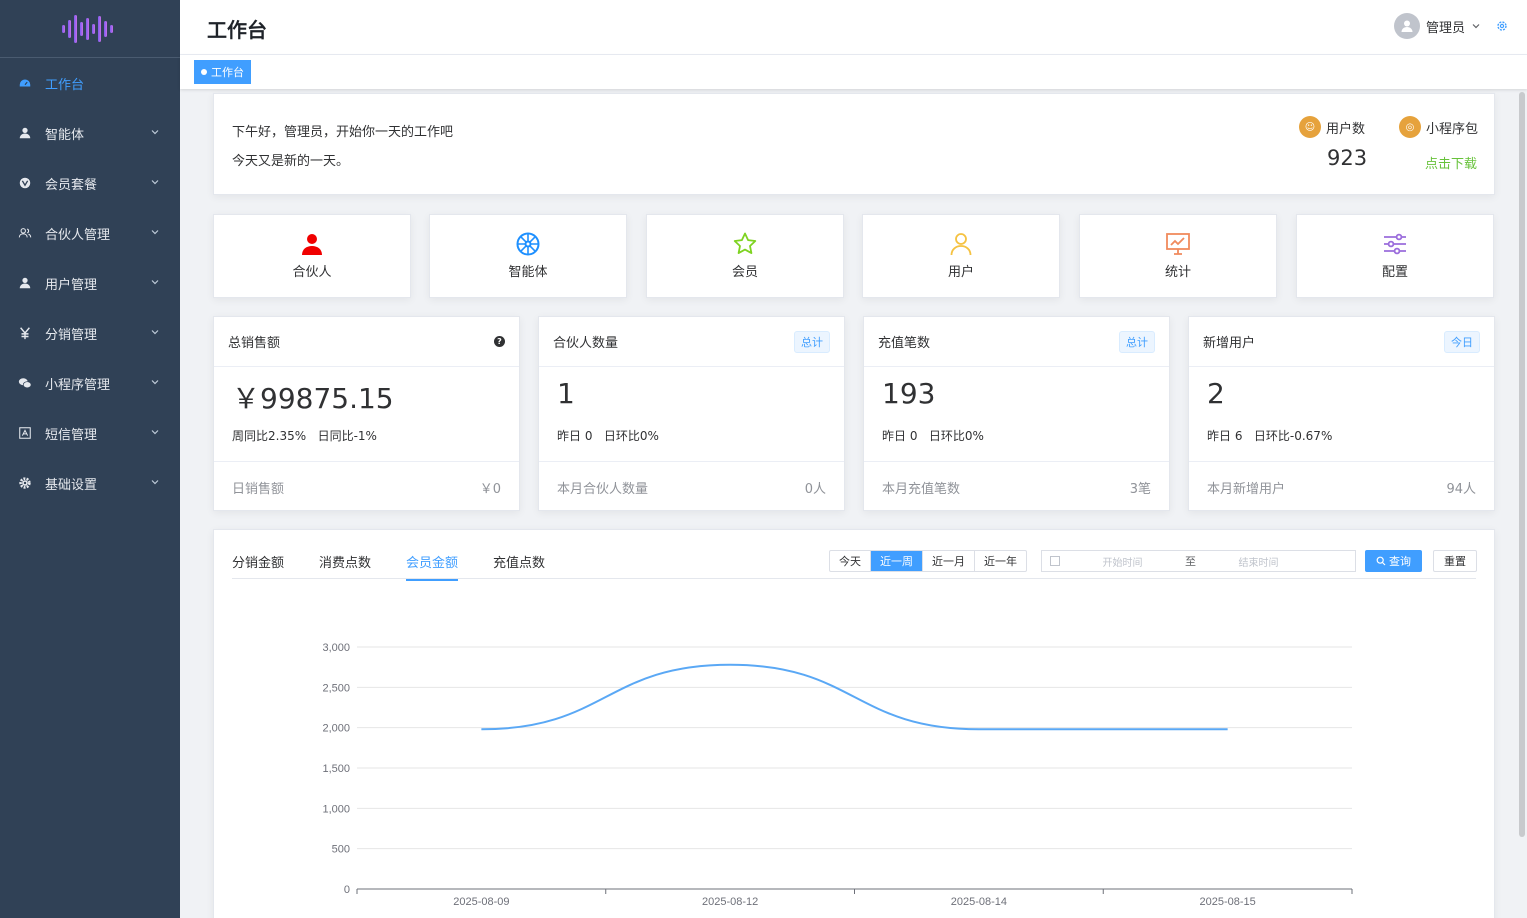 This screenshot has width=1527, height=918. I want to click on stat-footer-label: 日销售额, so click(258, 489).